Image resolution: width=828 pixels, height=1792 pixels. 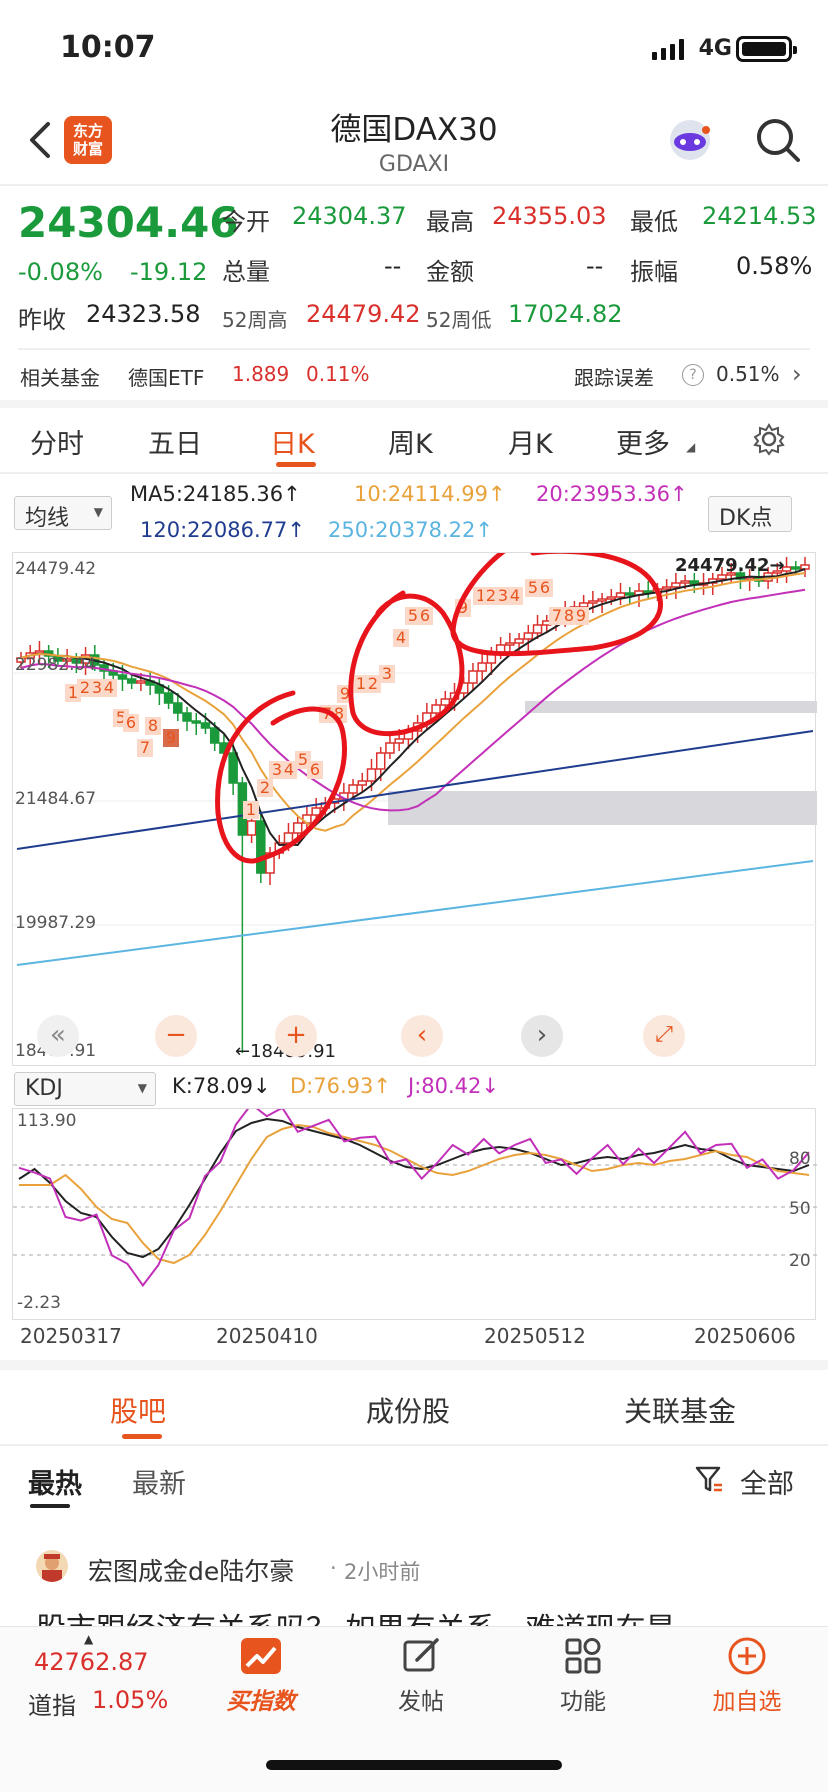 I want to click on date-label-2: 20250410, so click(x=267, y=1336).